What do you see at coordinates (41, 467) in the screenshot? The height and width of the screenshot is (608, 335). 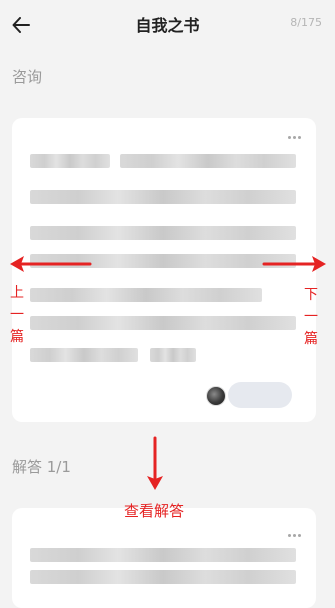 I see `answer-section-label: 解答 1/1` at bounding box center [41, 467].